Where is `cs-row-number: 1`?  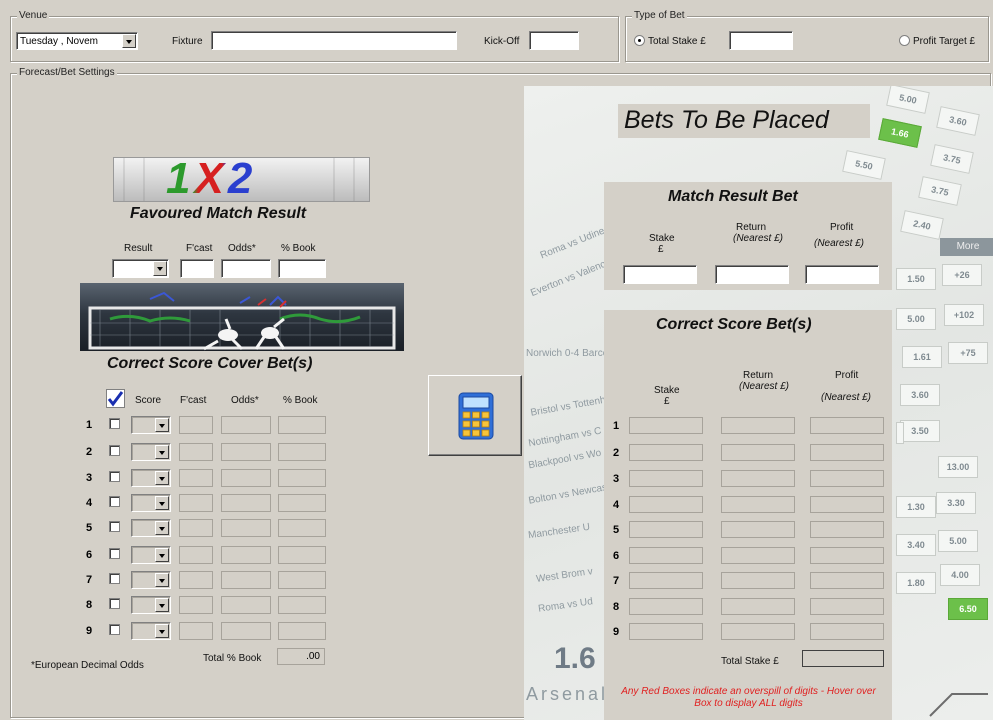 cs-row-number: 1 is located at coordinates (89, 425).